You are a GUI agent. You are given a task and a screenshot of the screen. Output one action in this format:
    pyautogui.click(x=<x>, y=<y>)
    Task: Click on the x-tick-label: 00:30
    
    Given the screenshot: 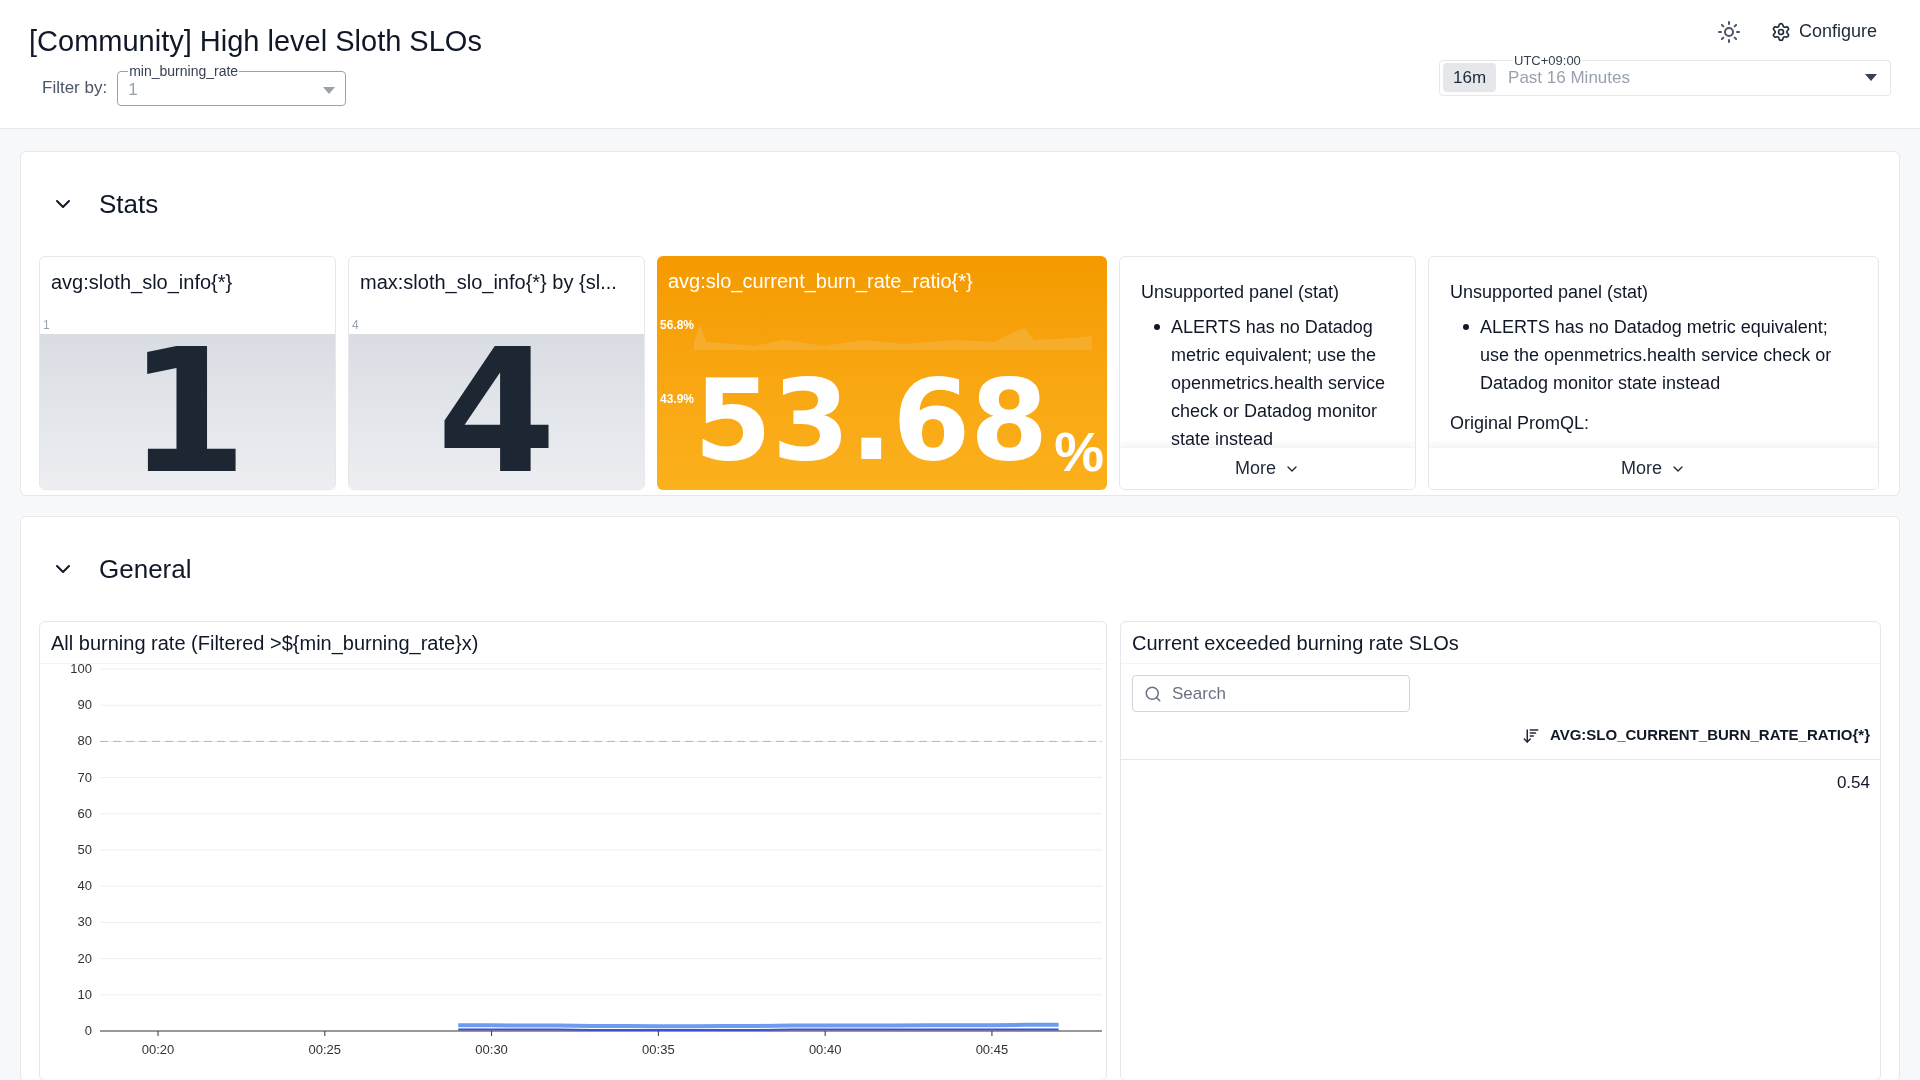 What is the action you would take?
    pyautogui.click(x=491, y=1049)
    